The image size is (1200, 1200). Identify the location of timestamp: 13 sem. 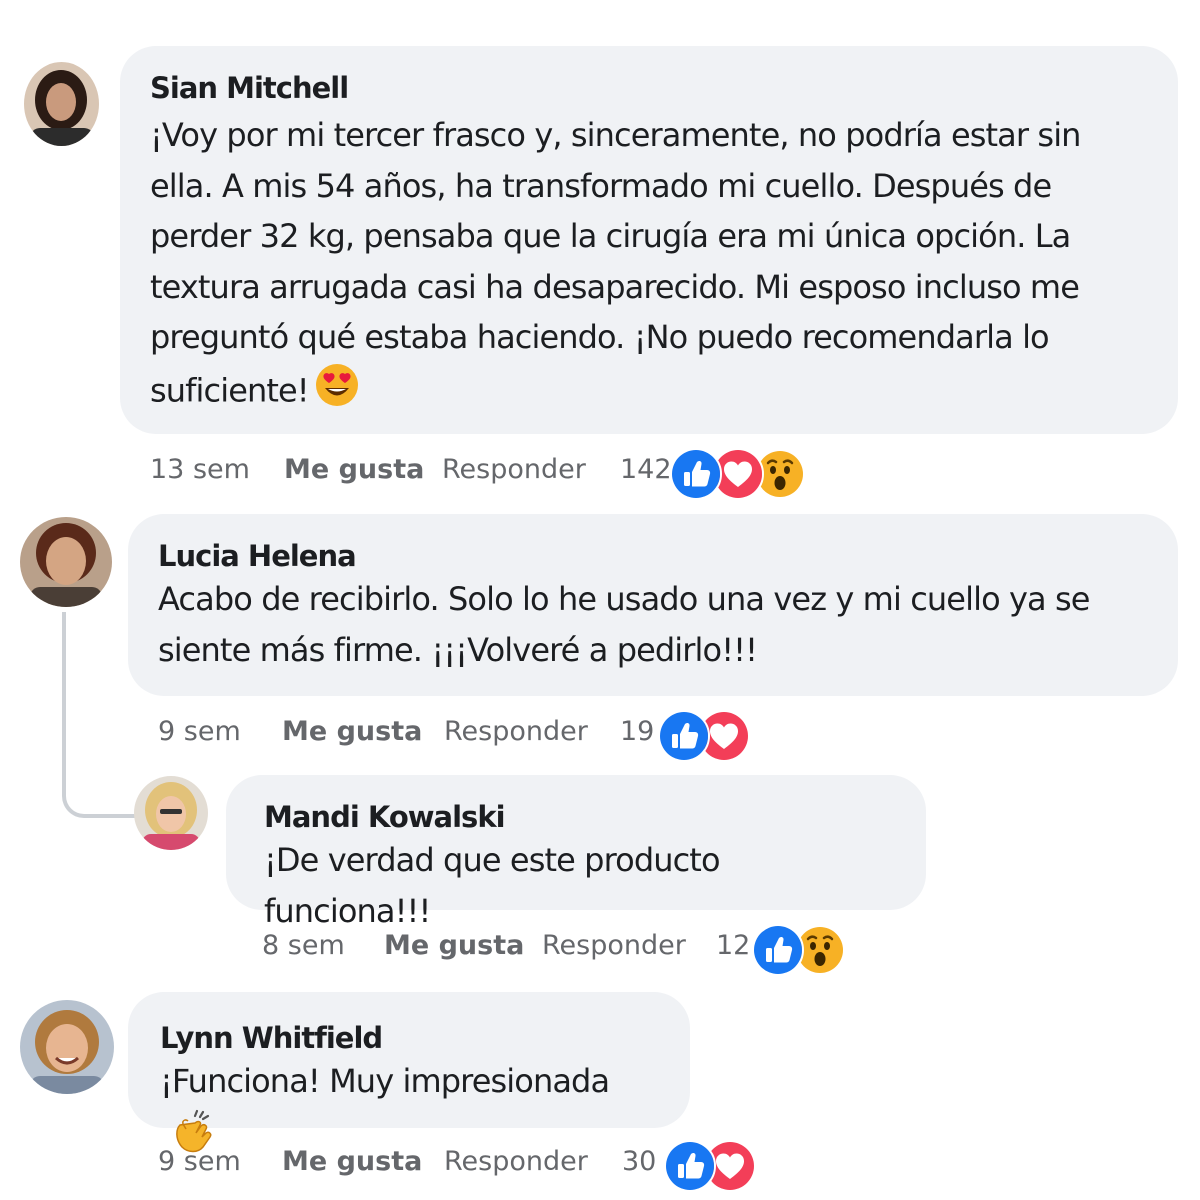
(200, 469).